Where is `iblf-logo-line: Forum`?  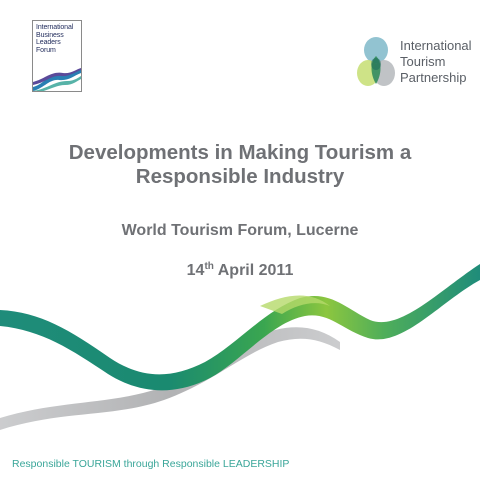
iblf-logo-line: Forum is located at coordinates (46, 50).